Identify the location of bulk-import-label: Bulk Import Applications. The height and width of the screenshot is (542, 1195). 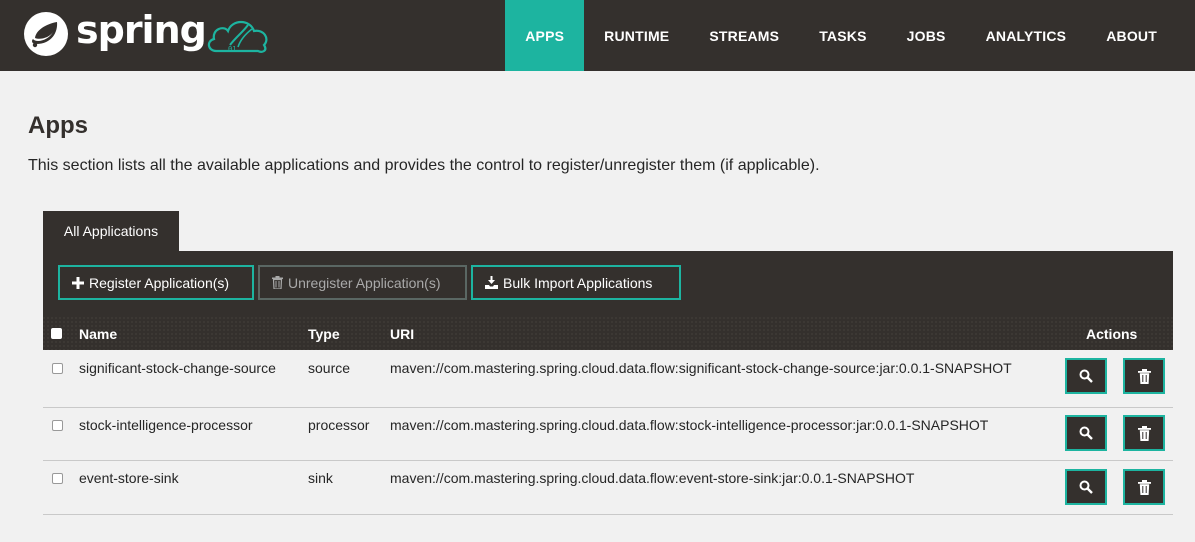
(578, 282).